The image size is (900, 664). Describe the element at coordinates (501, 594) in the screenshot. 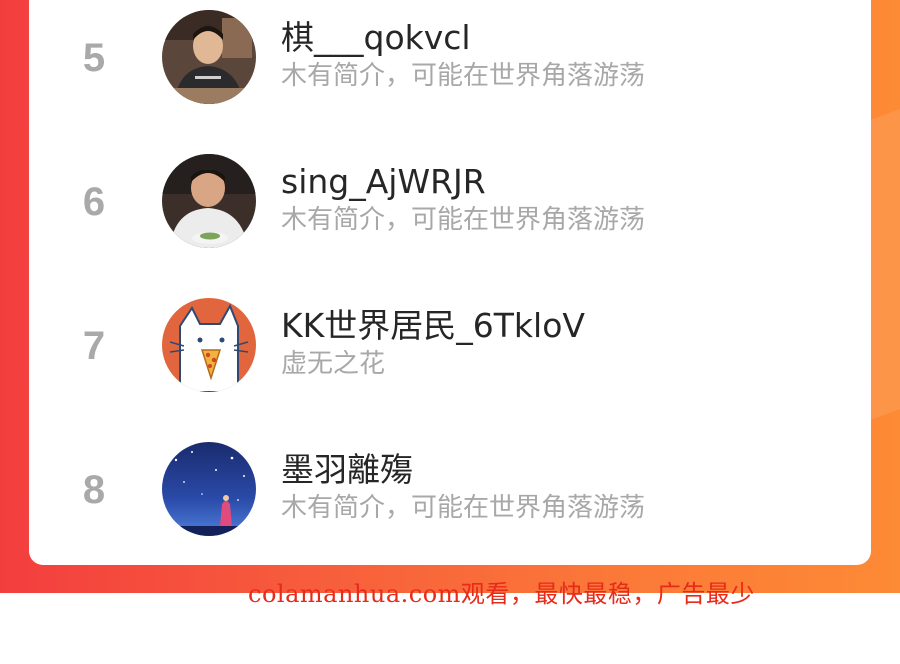

I see `site-watermark: colamanhua.com观看，最快最稳，广告最少` at that location.